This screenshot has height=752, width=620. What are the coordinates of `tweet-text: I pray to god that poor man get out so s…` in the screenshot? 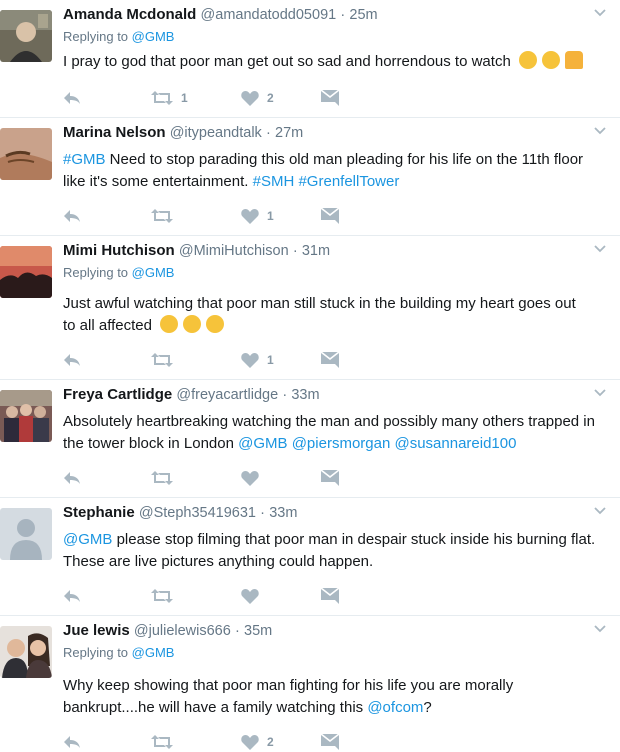 It's located at (335, 62).